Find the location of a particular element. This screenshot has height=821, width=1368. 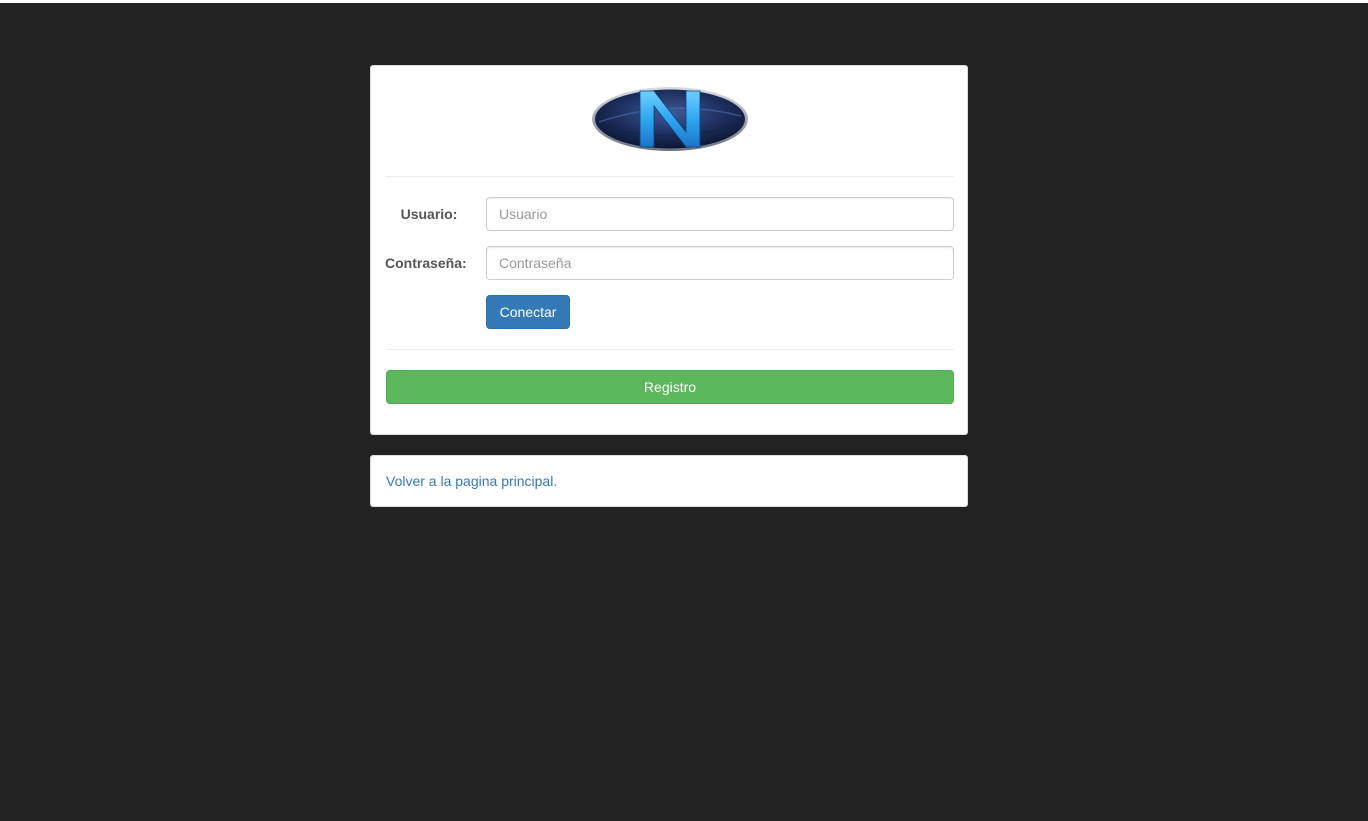

logo-svg is located at coordinates (670, 119).